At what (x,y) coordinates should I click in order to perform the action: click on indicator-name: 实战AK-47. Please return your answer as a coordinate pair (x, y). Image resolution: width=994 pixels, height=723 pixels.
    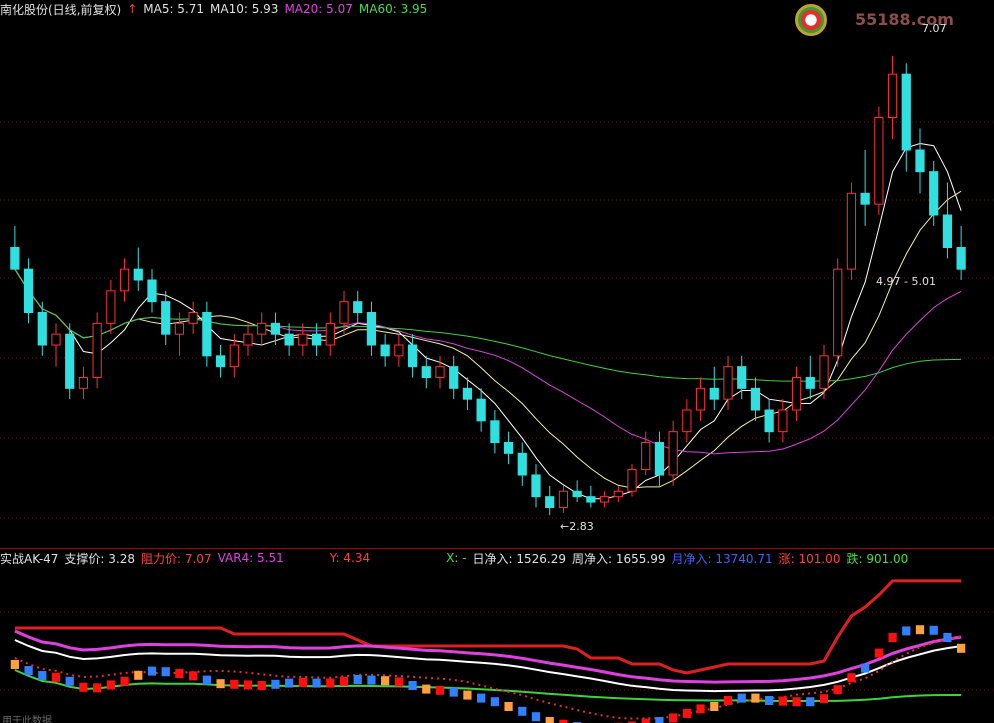
    Looking at the image, I should click on (29, 558).